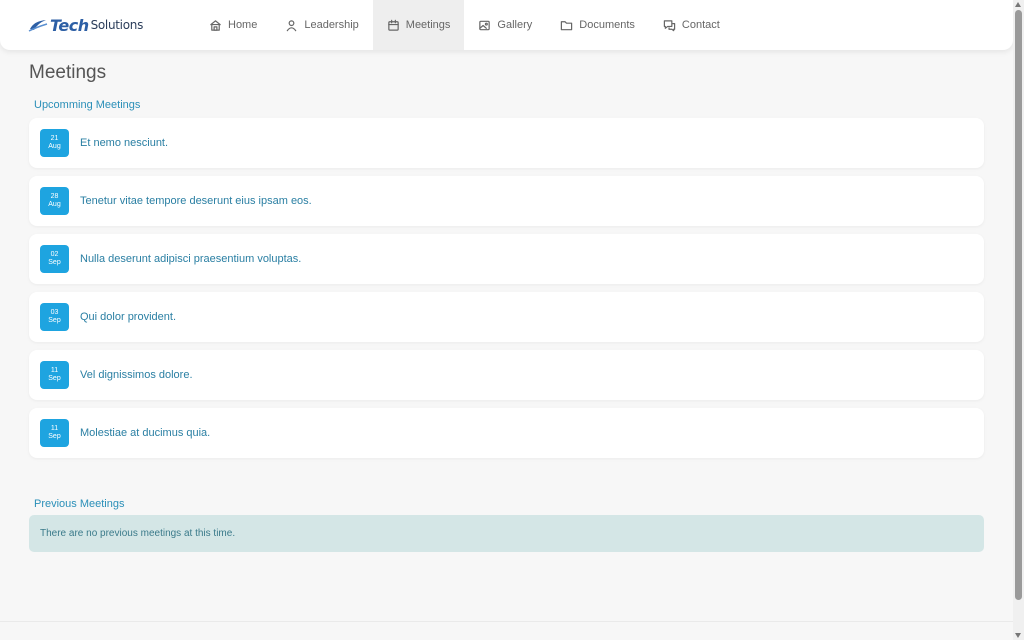  Describe the element at coordinates (54, 196) in the screenshot. I see `date-day: 28` at that location.